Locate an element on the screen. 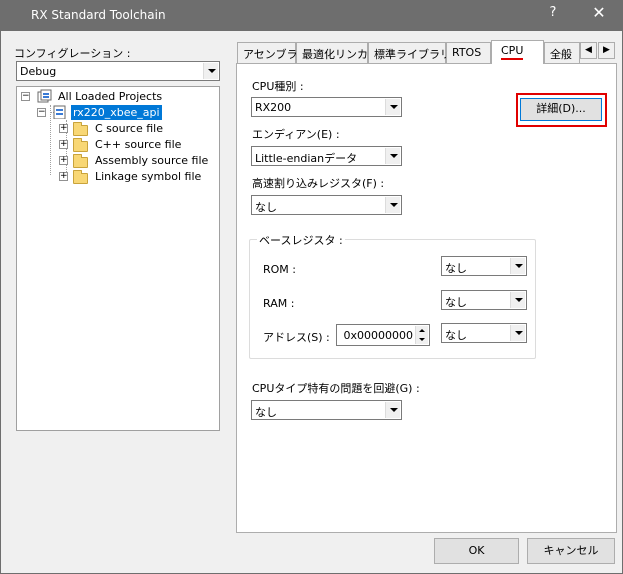 Image resolution: width=623 pixels, height=574 pixels. rom-label: ROM : is located at coordinates (279, 269).